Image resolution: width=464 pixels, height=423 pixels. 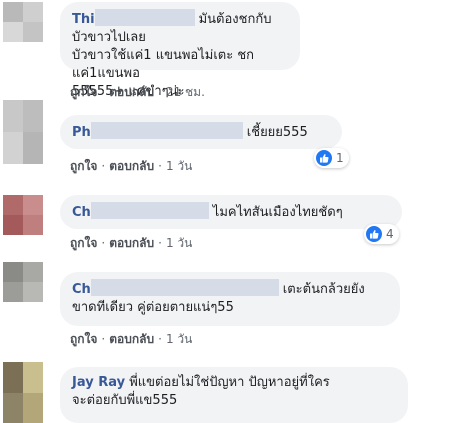 I want to click on comment-bubble: Ph เชี้ยยย555, so click(x=201, y=132).